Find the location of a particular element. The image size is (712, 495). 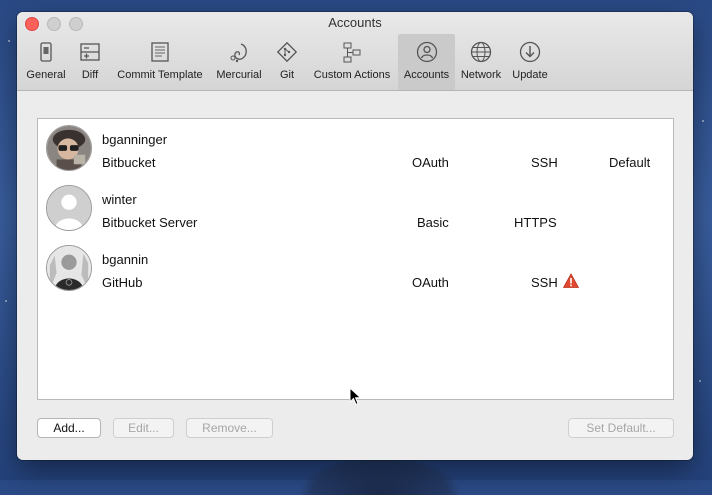

tab-diff: Diff is located at coordinates (90, 62).